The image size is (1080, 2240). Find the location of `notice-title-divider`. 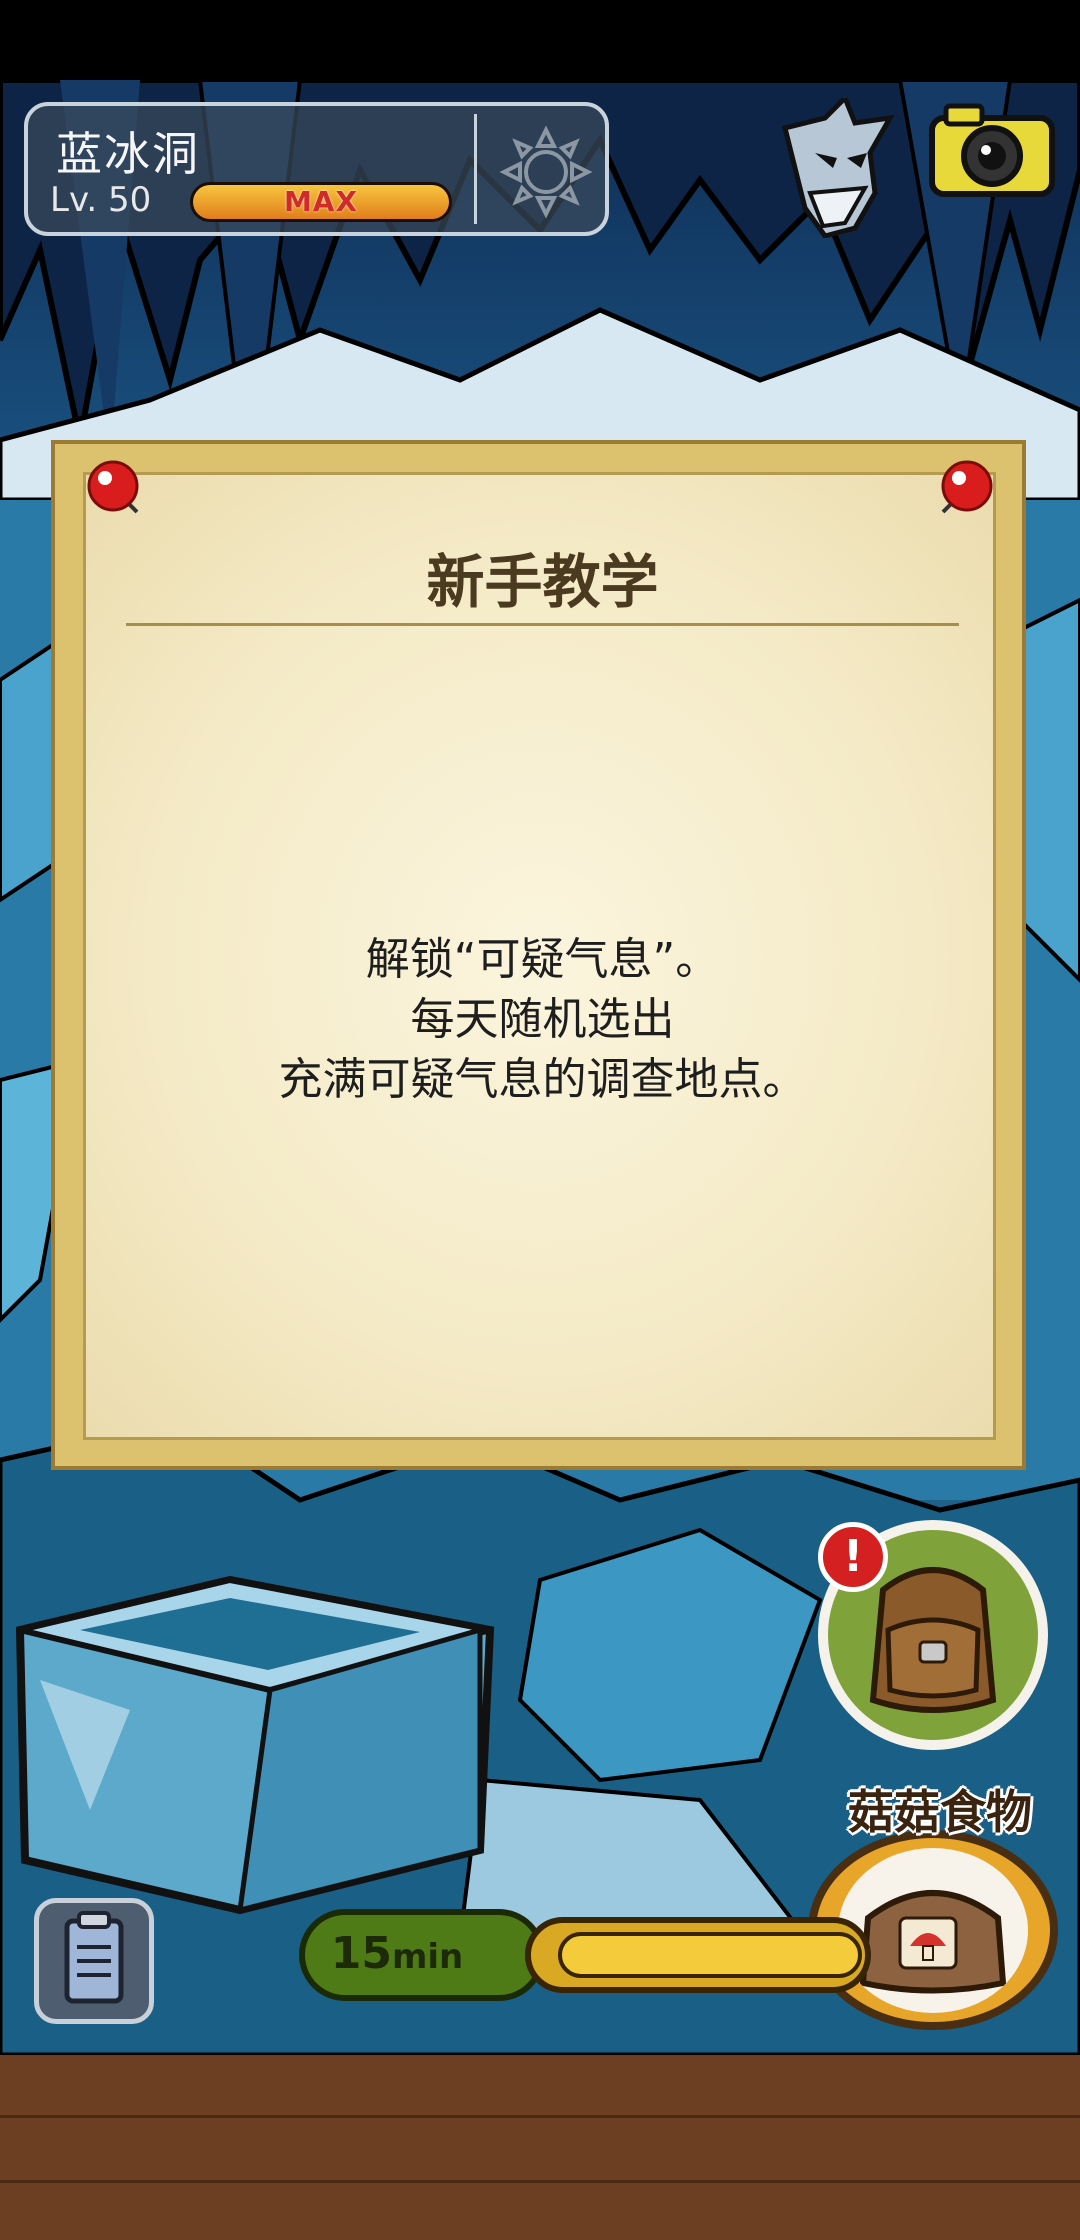

notice-title-divider is located at coordinates (542, 624).